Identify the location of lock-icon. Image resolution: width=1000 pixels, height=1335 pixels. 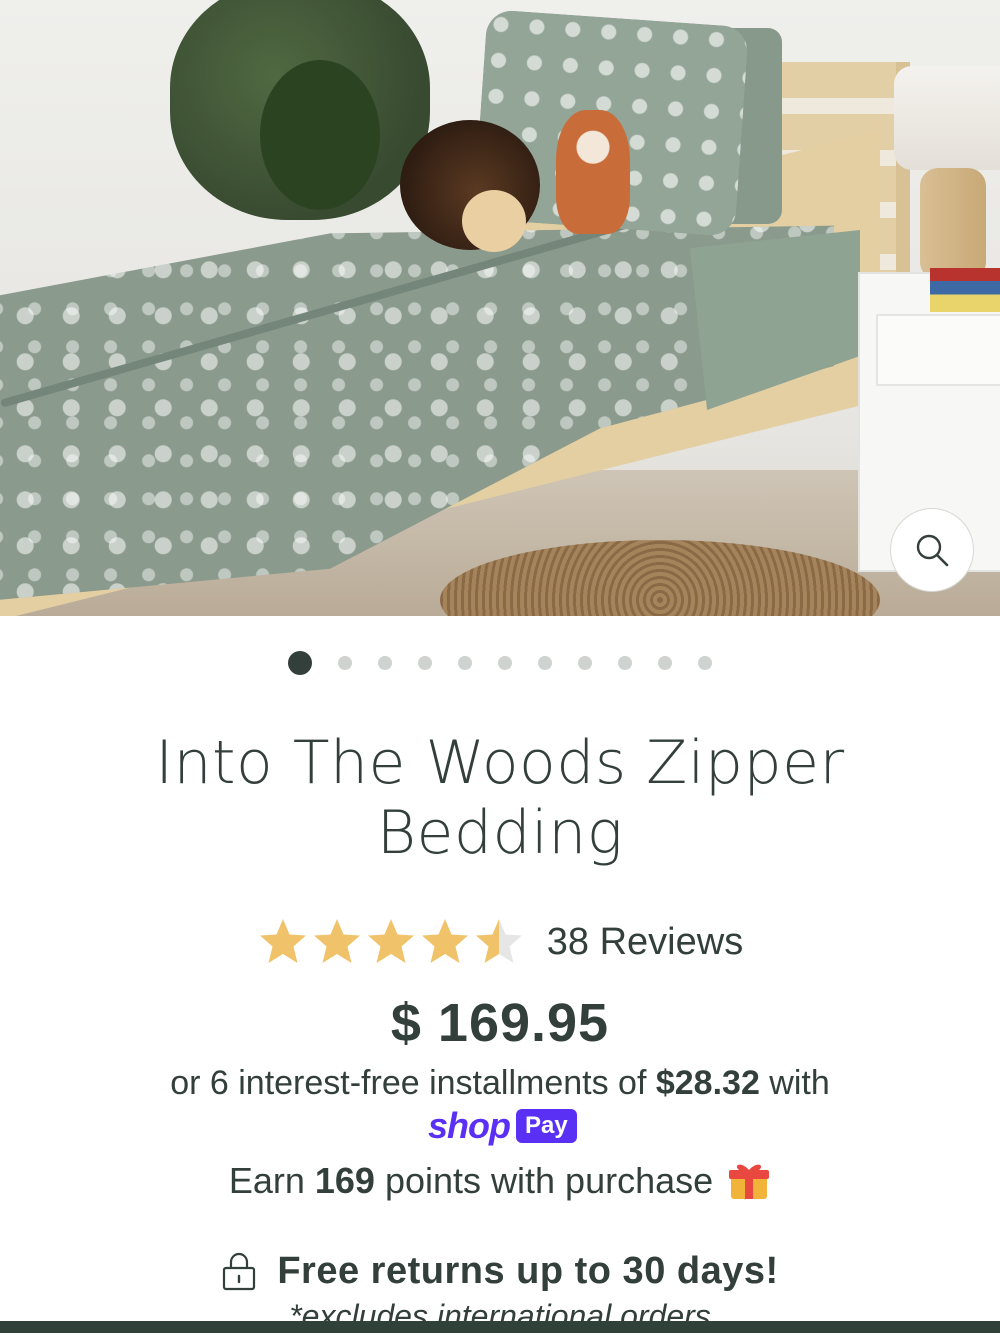
(239, 1271).